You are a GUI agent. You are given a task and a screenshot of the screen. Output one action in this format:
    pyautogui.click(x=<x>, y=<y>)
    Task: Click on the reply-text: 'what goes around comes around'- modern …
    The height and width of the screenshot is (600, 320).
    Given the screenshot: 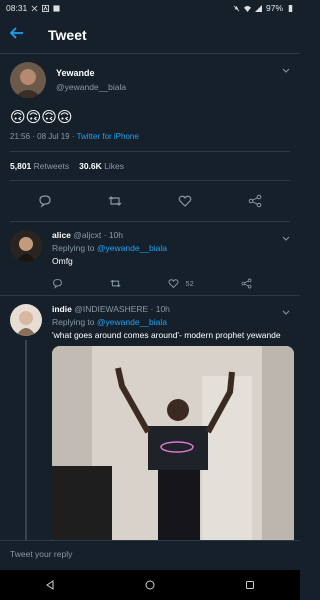 What is the action you would take?
    pyautogui.click(x=166, y=335)
    